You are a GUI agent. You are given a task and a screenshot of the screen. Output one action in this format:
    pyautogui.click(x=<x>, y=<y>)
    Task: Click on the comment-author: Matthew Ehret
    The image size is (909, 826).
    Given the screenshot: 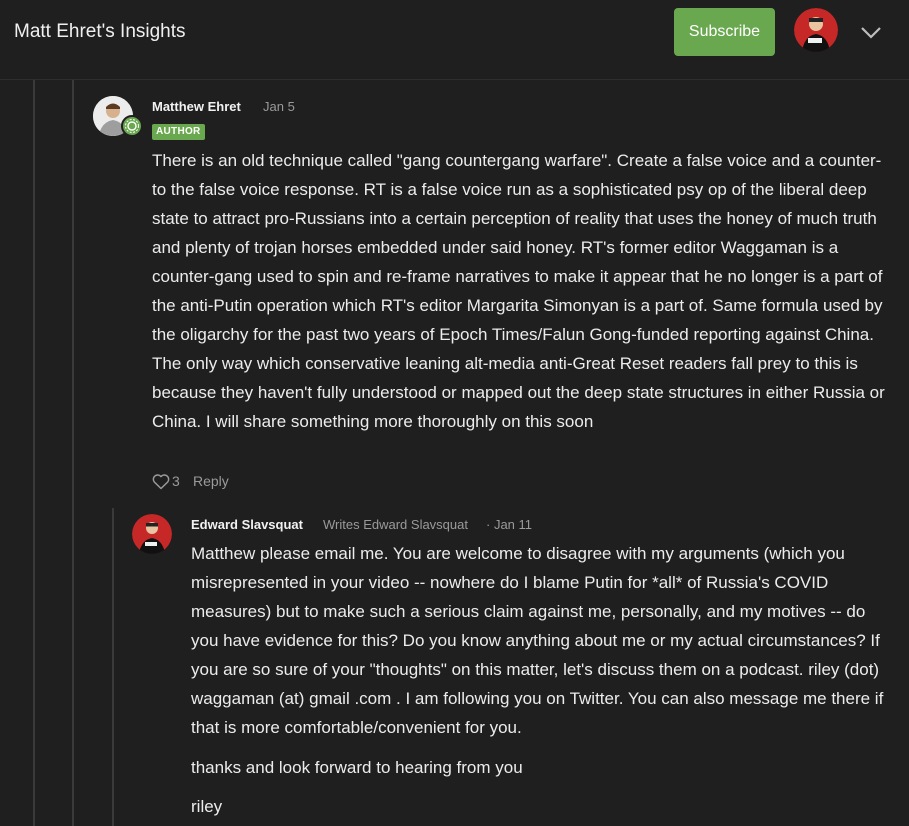 What is the action you would take?
    pyautogui.click(x=196, y=106)
    